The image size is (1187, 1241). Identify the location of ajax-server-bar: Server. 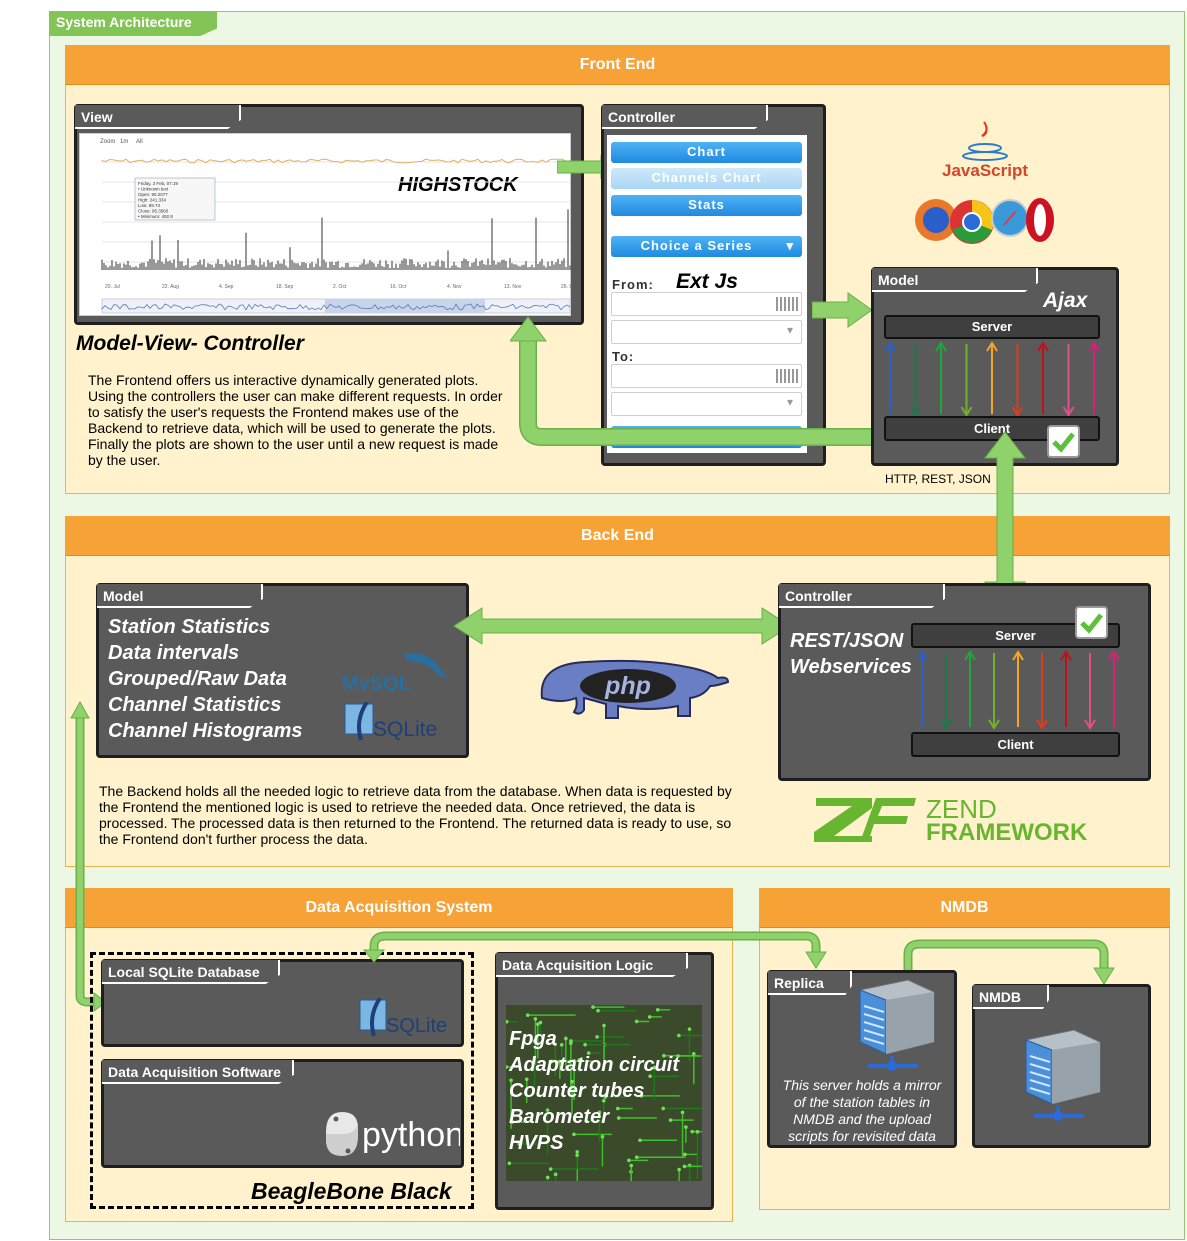
(992, 327).